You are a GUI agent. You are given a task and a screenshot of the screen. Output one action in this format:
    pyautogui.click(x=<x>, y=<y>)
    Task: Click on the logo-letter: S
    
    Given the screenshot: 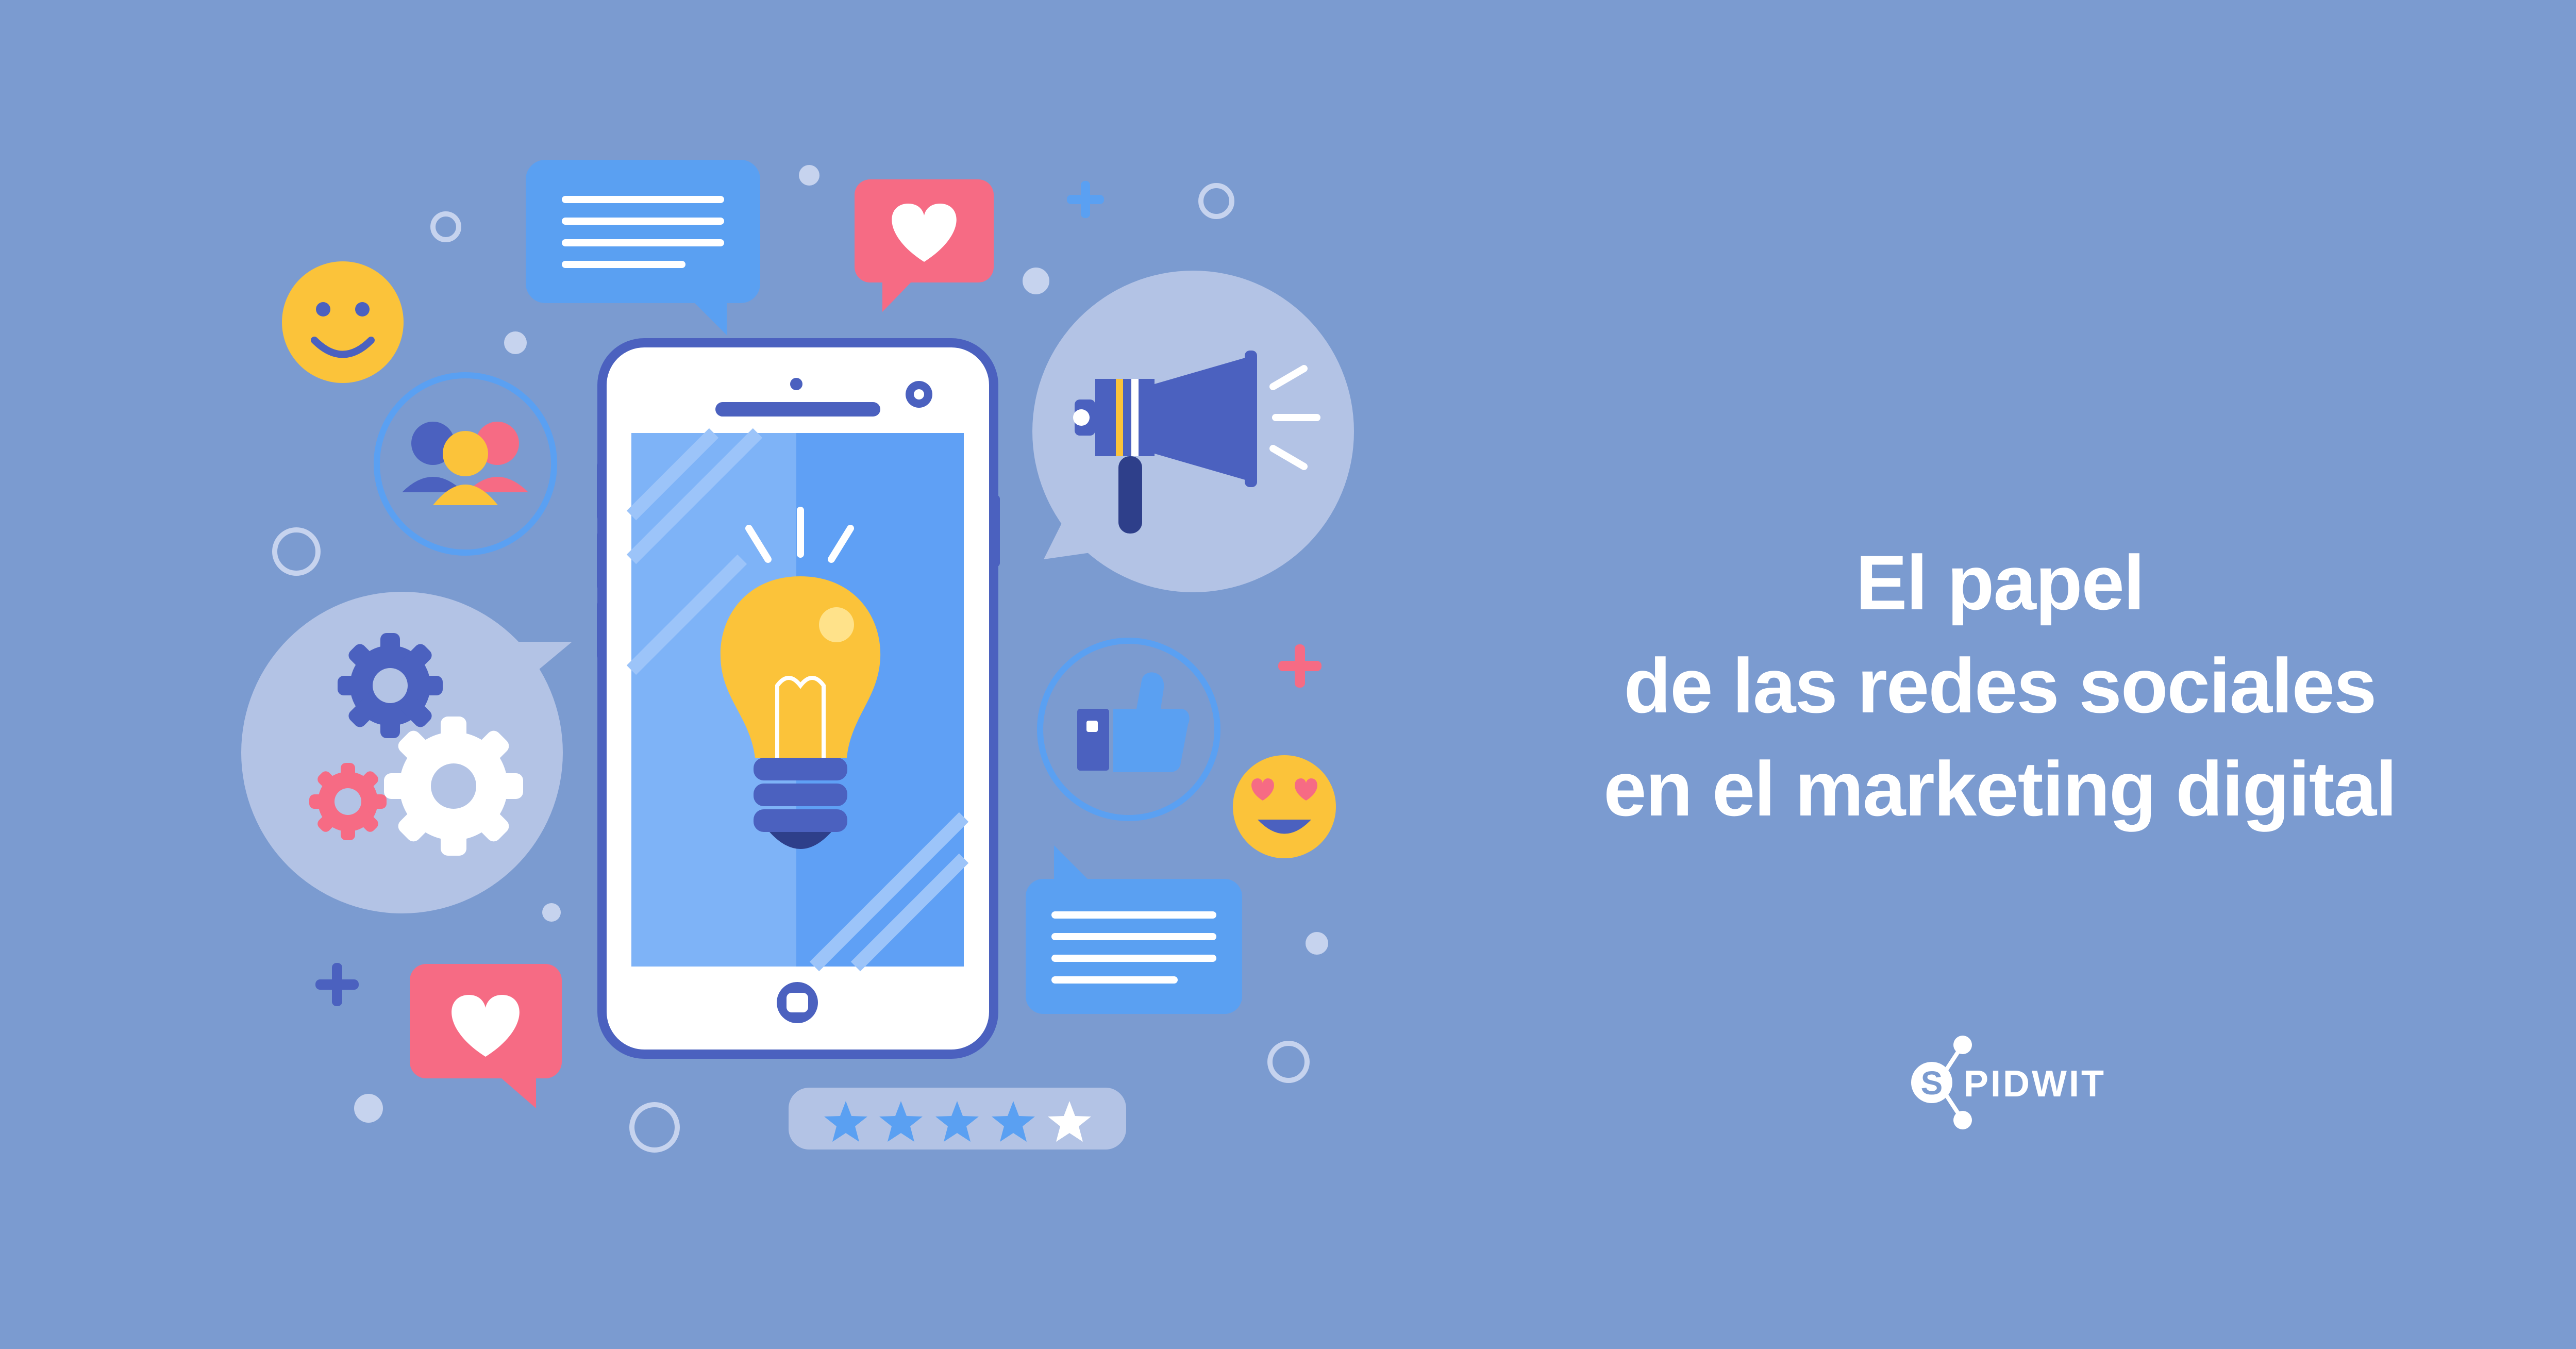 What is the action you would take?
    pyautogui.click(x=1932, y=1083)
    